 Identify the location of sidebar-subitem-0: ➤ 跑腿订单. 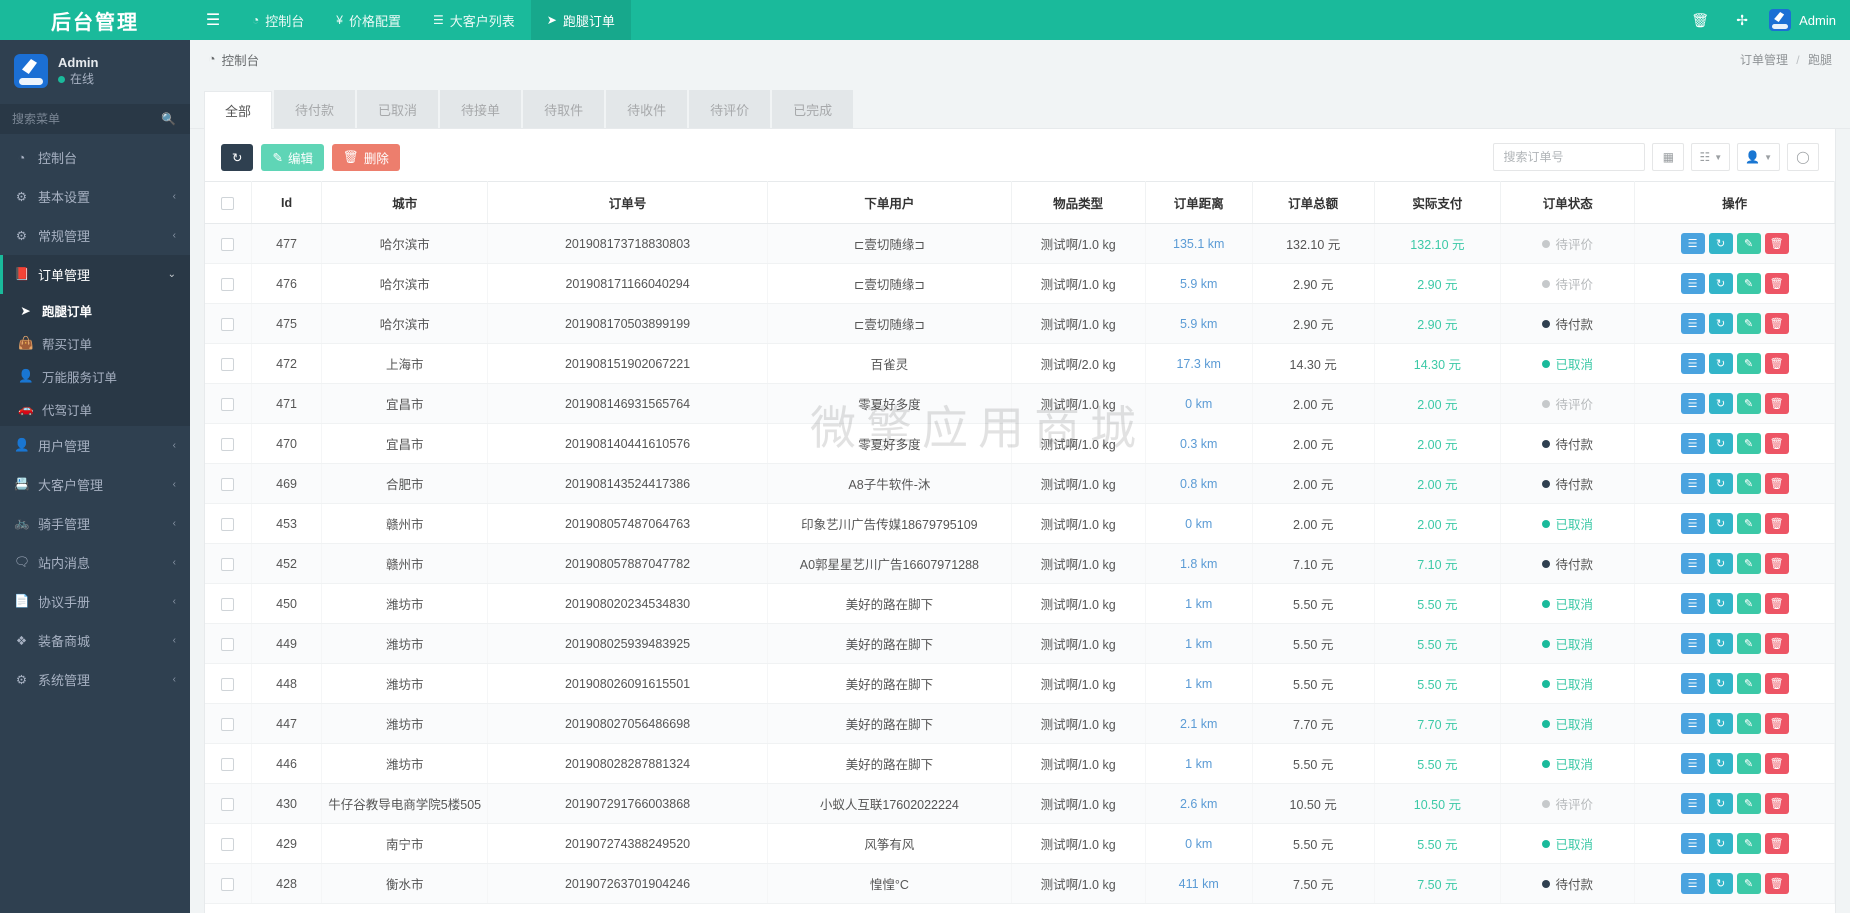
(95, 310).